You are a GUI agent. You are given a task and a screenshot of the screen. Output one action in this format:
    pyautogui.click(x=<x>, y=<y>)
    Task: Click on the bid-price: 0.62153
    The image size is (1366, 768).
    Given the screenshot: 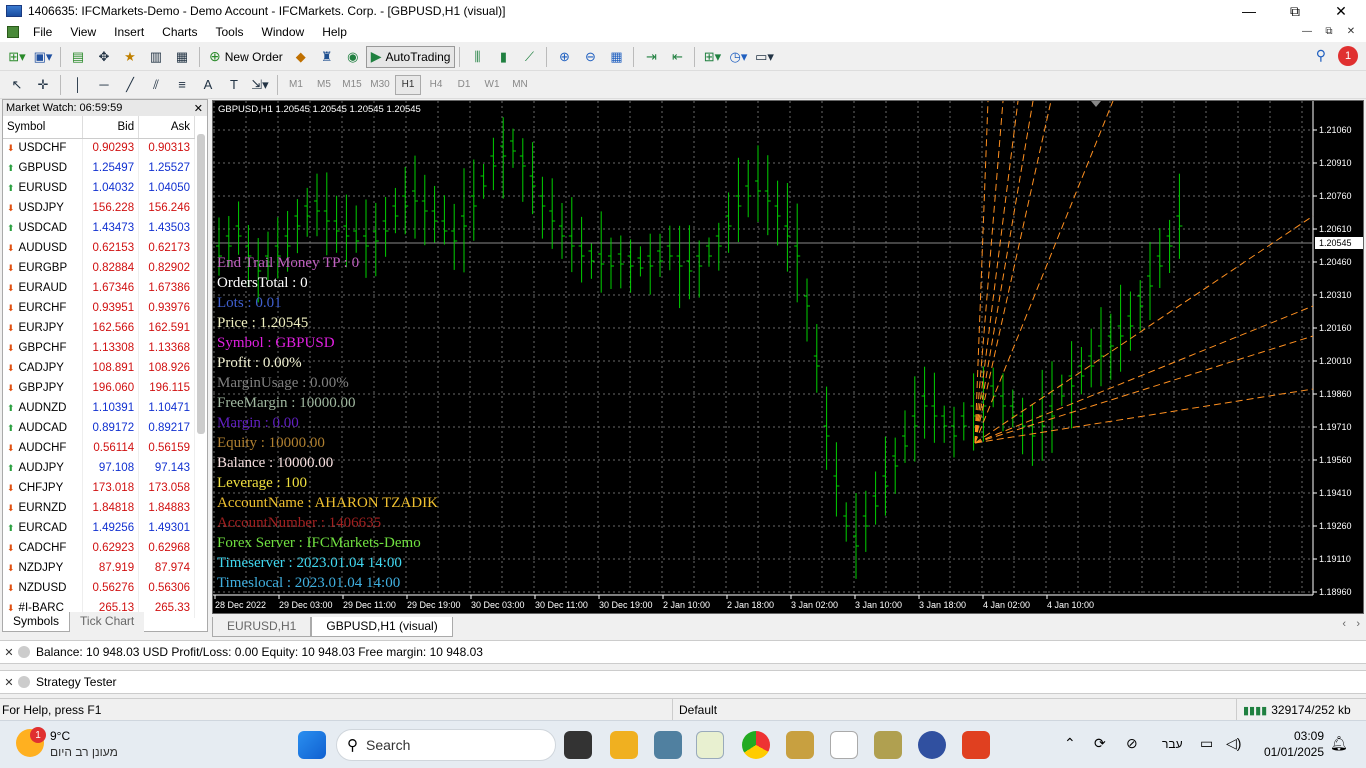 What is the action you would take?
    pyautogui.click(x=111, y=248)
    